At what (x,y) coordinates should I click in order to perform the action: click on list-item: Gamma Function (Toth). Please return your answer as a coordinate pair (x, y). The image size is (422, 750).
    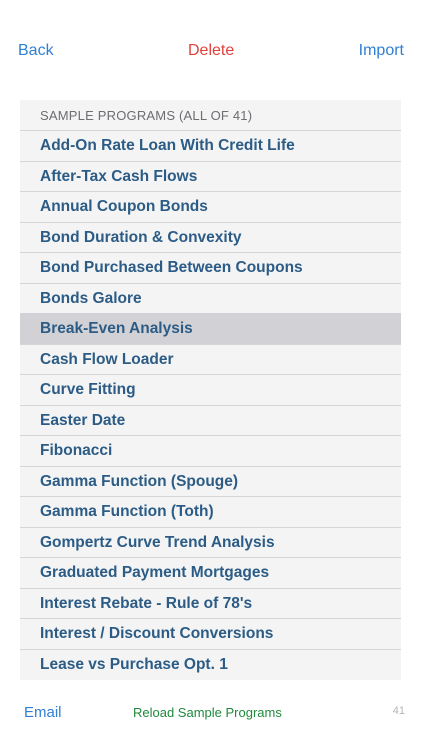
    Looking at the image, I should click on (210, 511).